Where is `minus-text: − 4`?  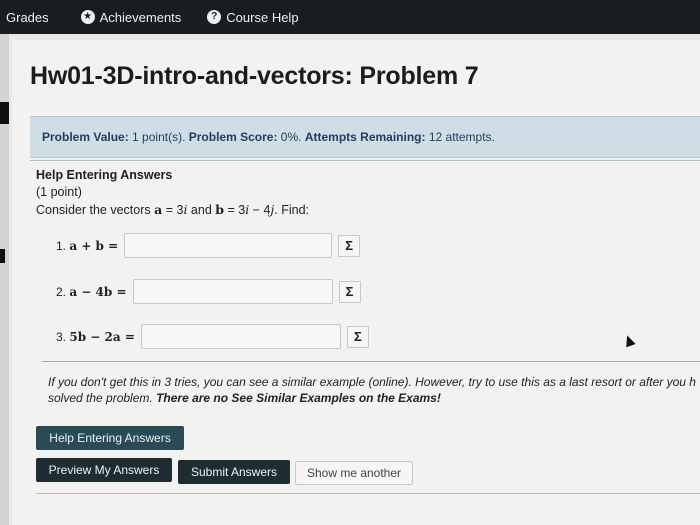 minus-text: − 4 is located at coordinates (260, 210).